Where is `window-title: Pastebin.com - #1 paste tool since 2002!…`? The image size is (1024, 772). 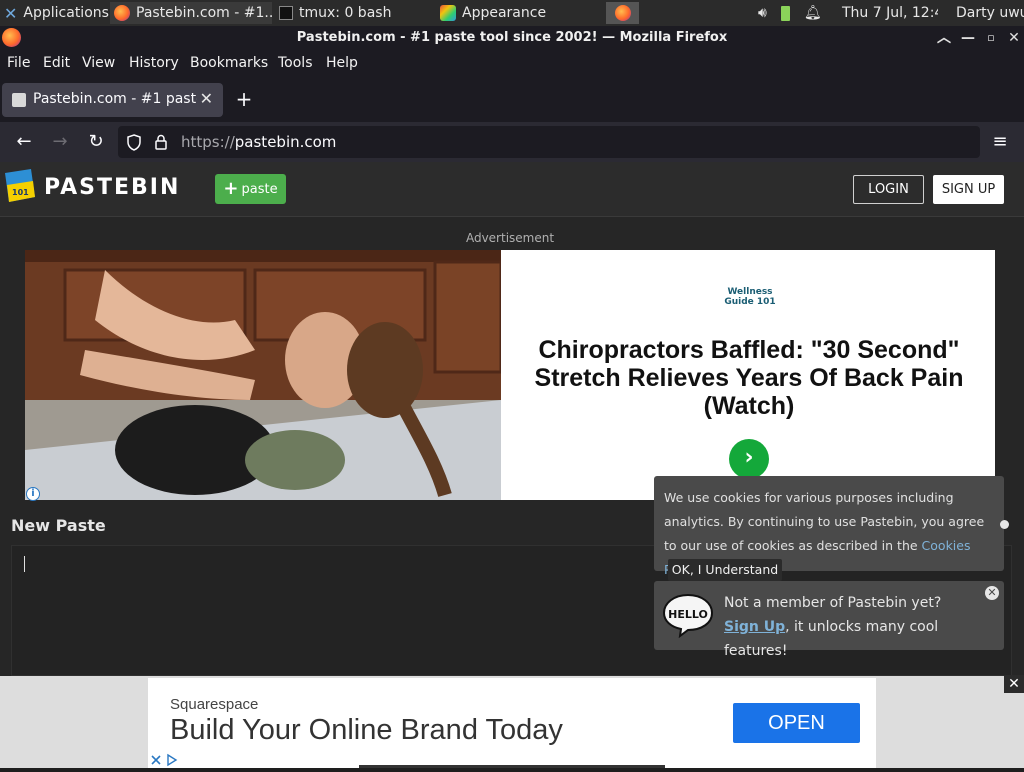 window-title: Pastebin.com - #1 paste tool since 2002!… is located at coordinates (512, 37).